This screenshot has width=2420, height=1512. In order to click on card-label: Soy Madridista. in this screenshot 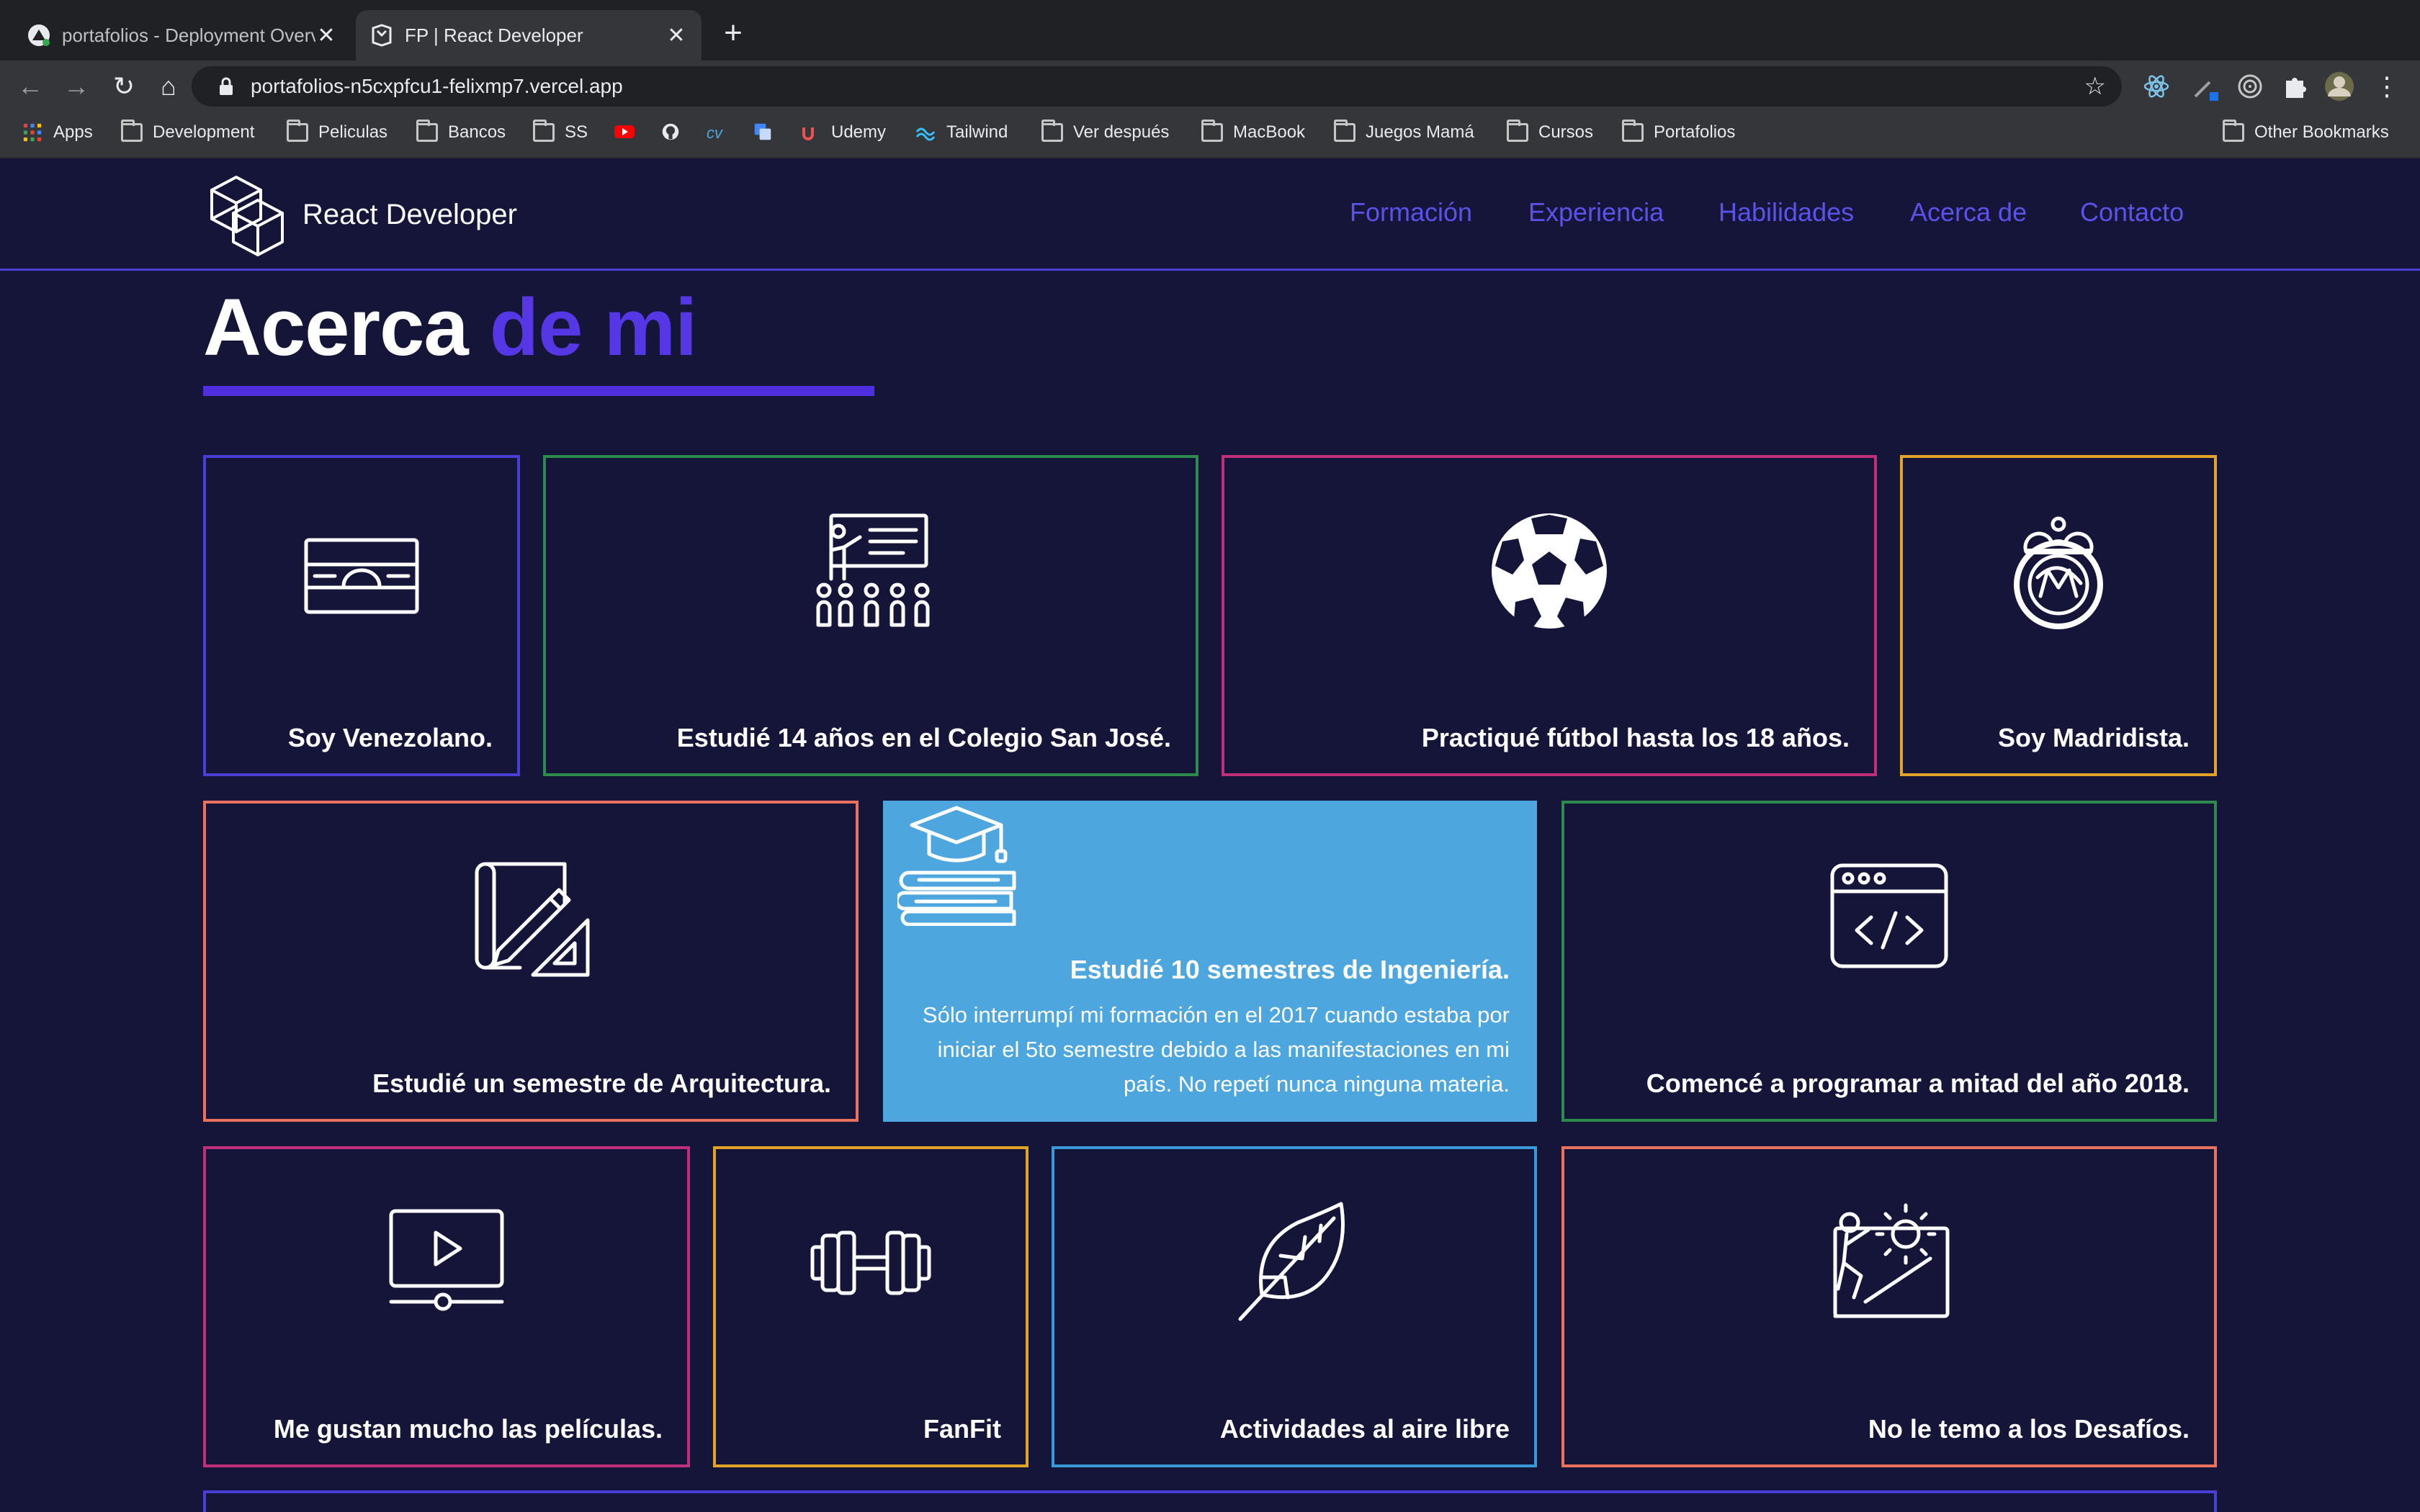, I will do `click(2093, 737)`.